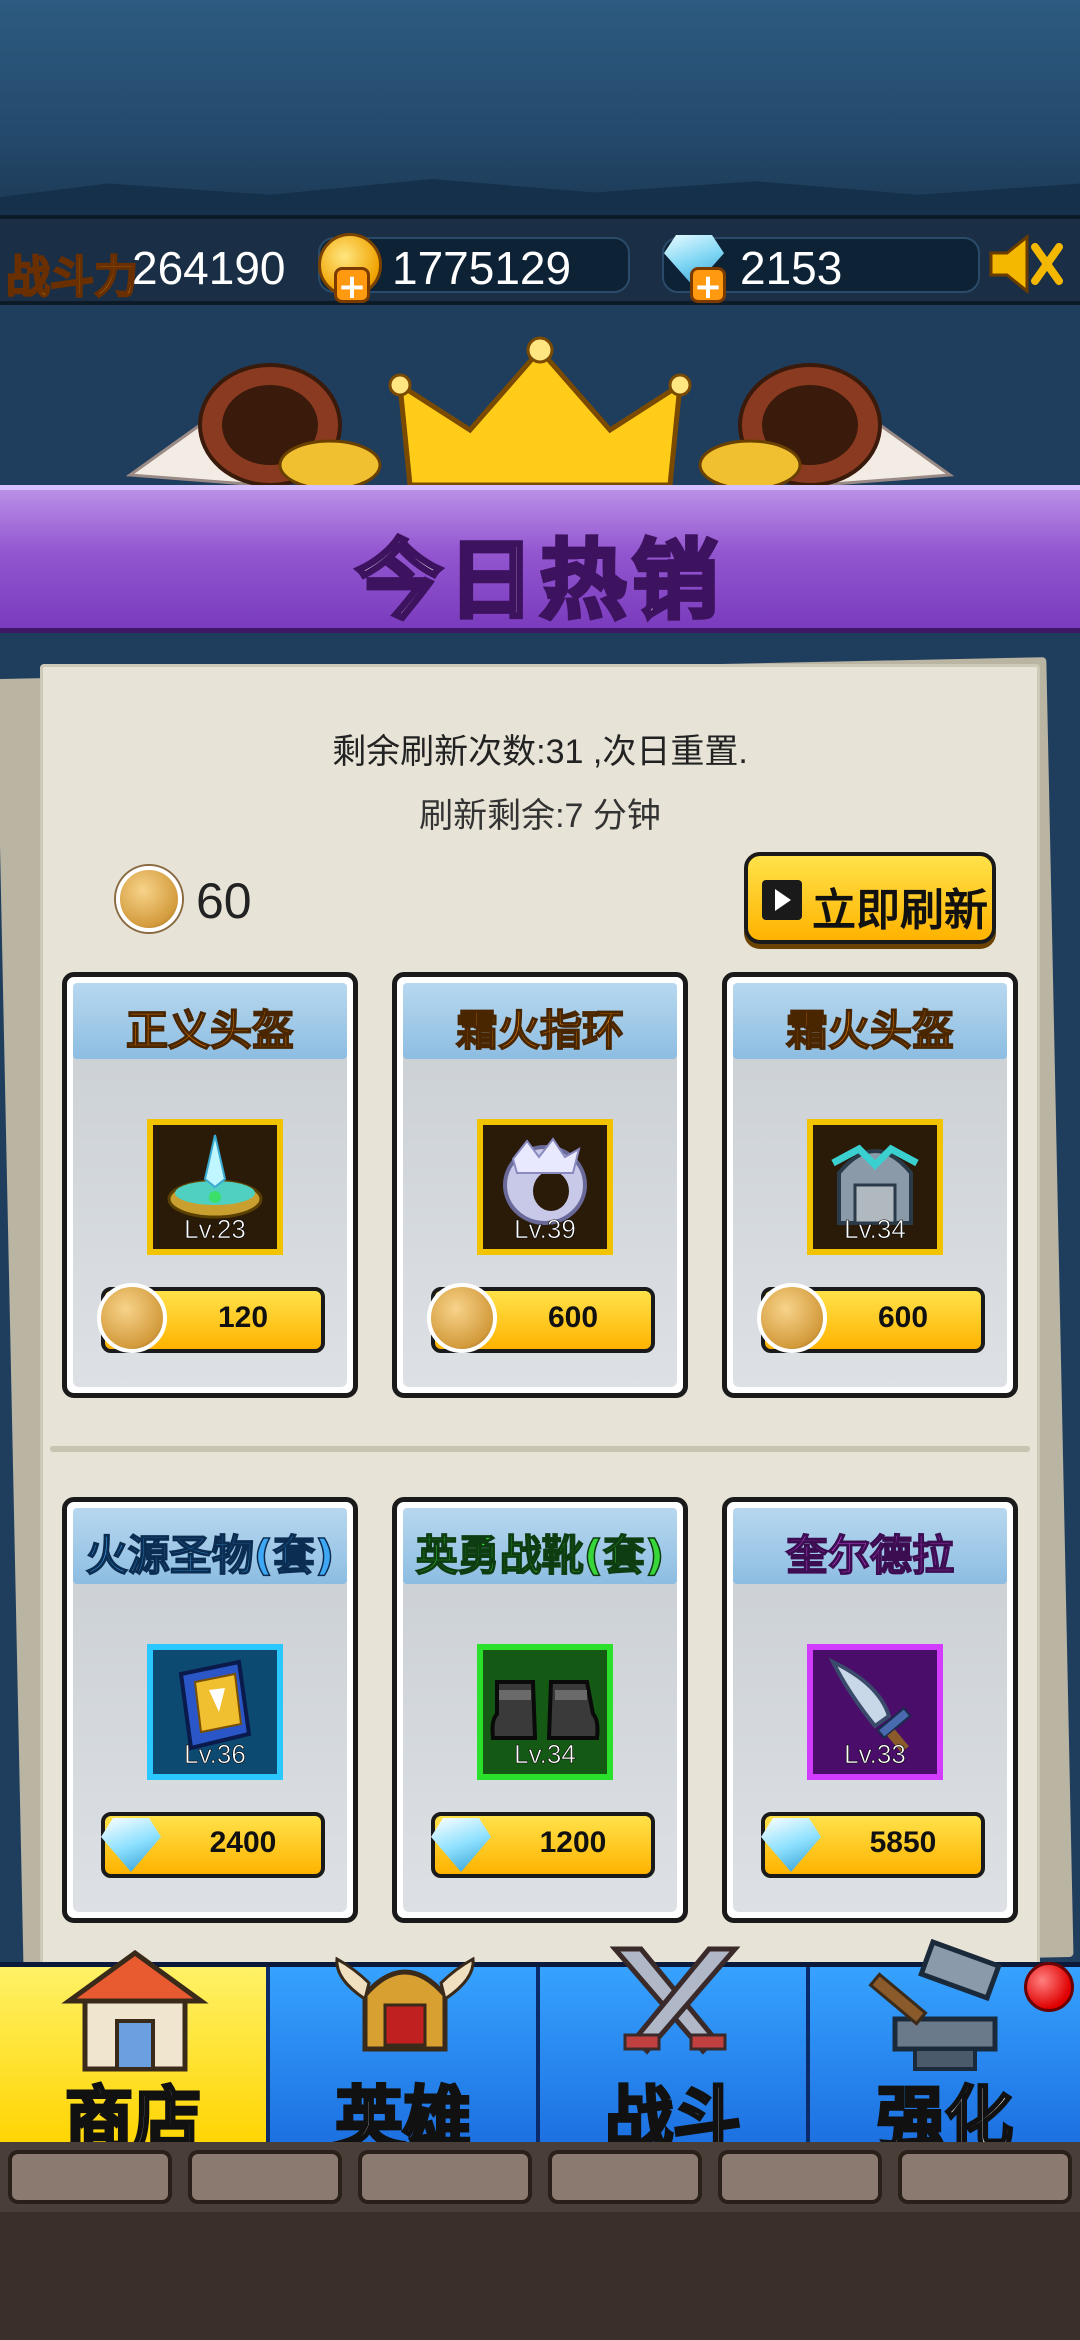  I want to click on notification-dot, so click(1049, 1987).